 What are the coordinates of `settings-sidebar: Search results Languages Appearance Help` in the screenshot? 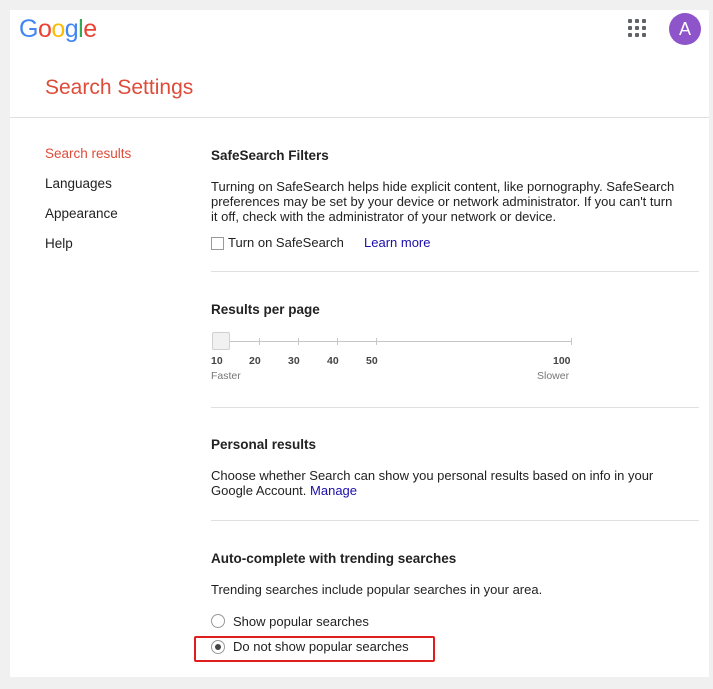 It's located at (88, 207).